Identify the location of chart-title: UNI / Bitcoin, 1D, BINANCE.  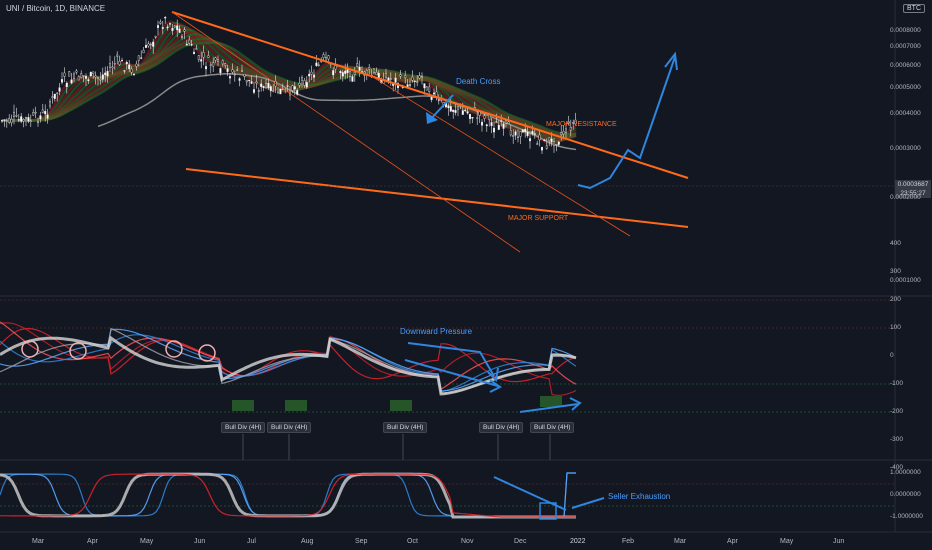
(56, 8).